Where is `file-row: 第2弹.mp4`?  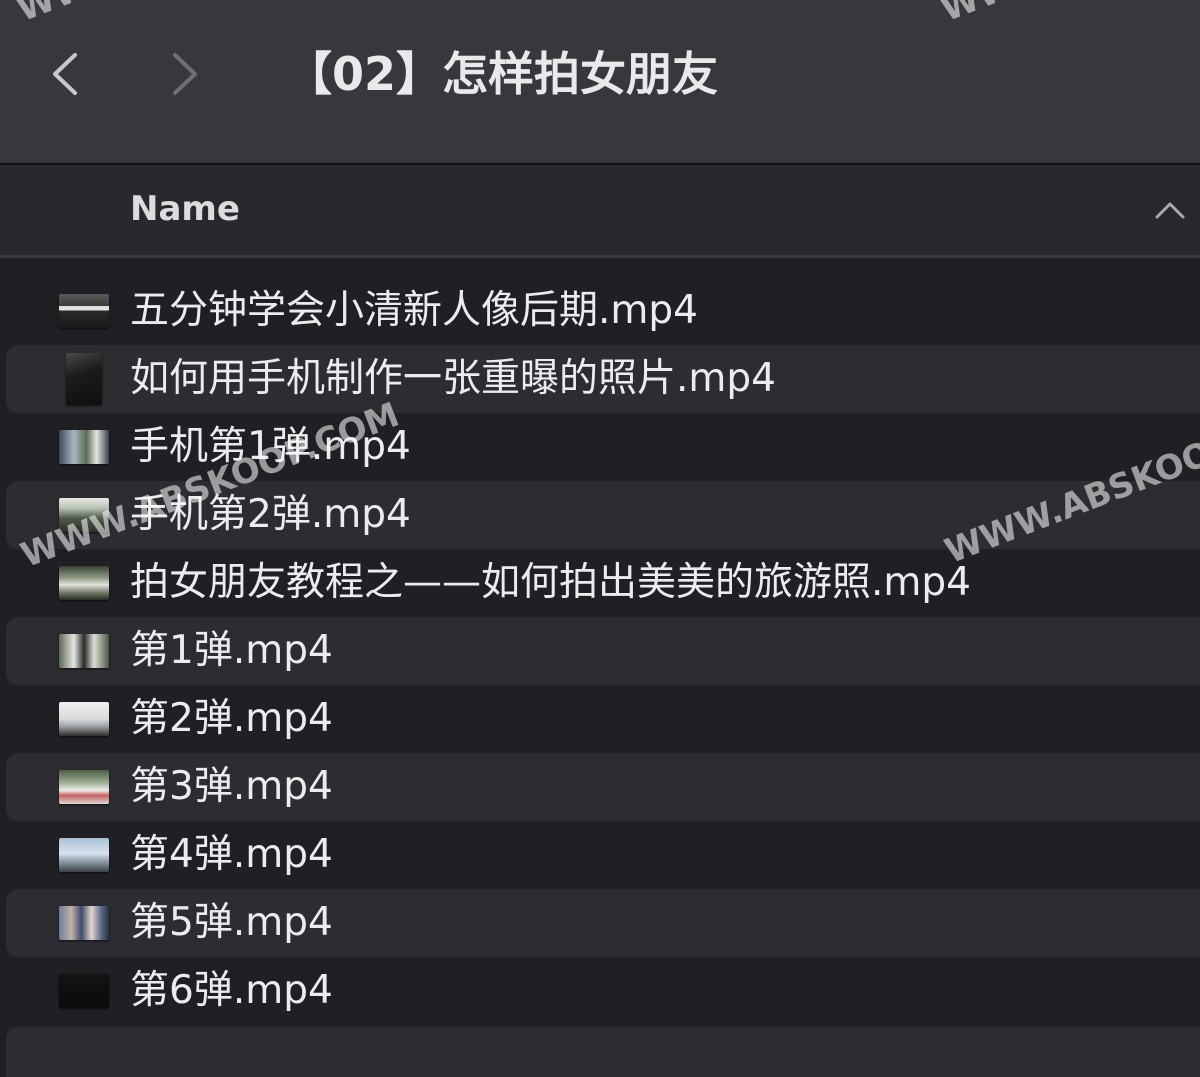 file-row: 第2弹.mp4 is located at coordinates (600, 719).